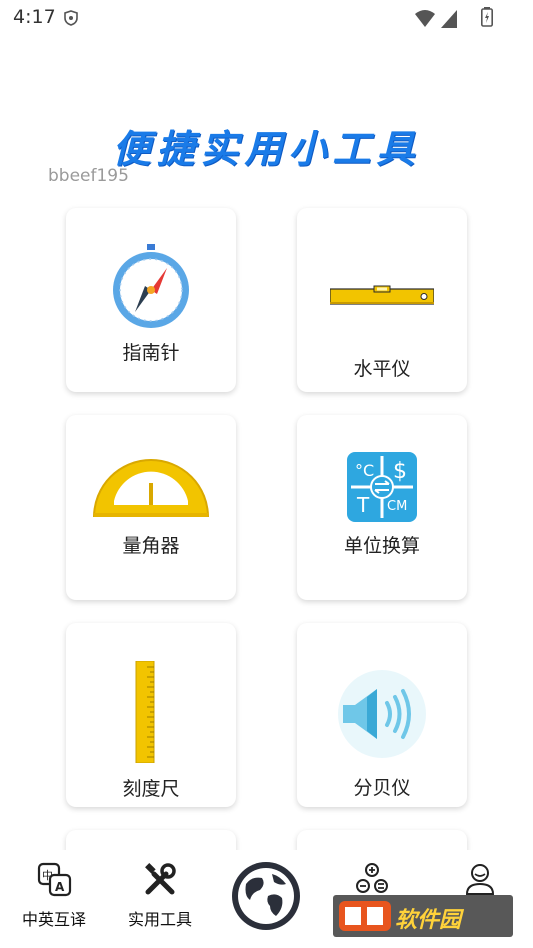 The width and height of the screenshot is (533, 948). I want to click on wifi-icon, so click(425, 18).